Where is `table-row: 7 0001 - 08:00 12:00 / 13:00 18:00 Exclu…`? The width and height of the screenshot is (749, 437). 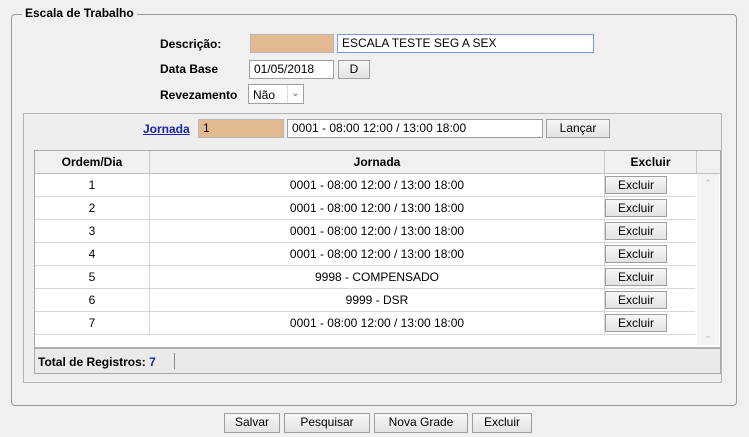 table-row: 7 0001 - 08:00 12:00 / 13:00 18:00 Exclu… is located at coordinates (365, 323).